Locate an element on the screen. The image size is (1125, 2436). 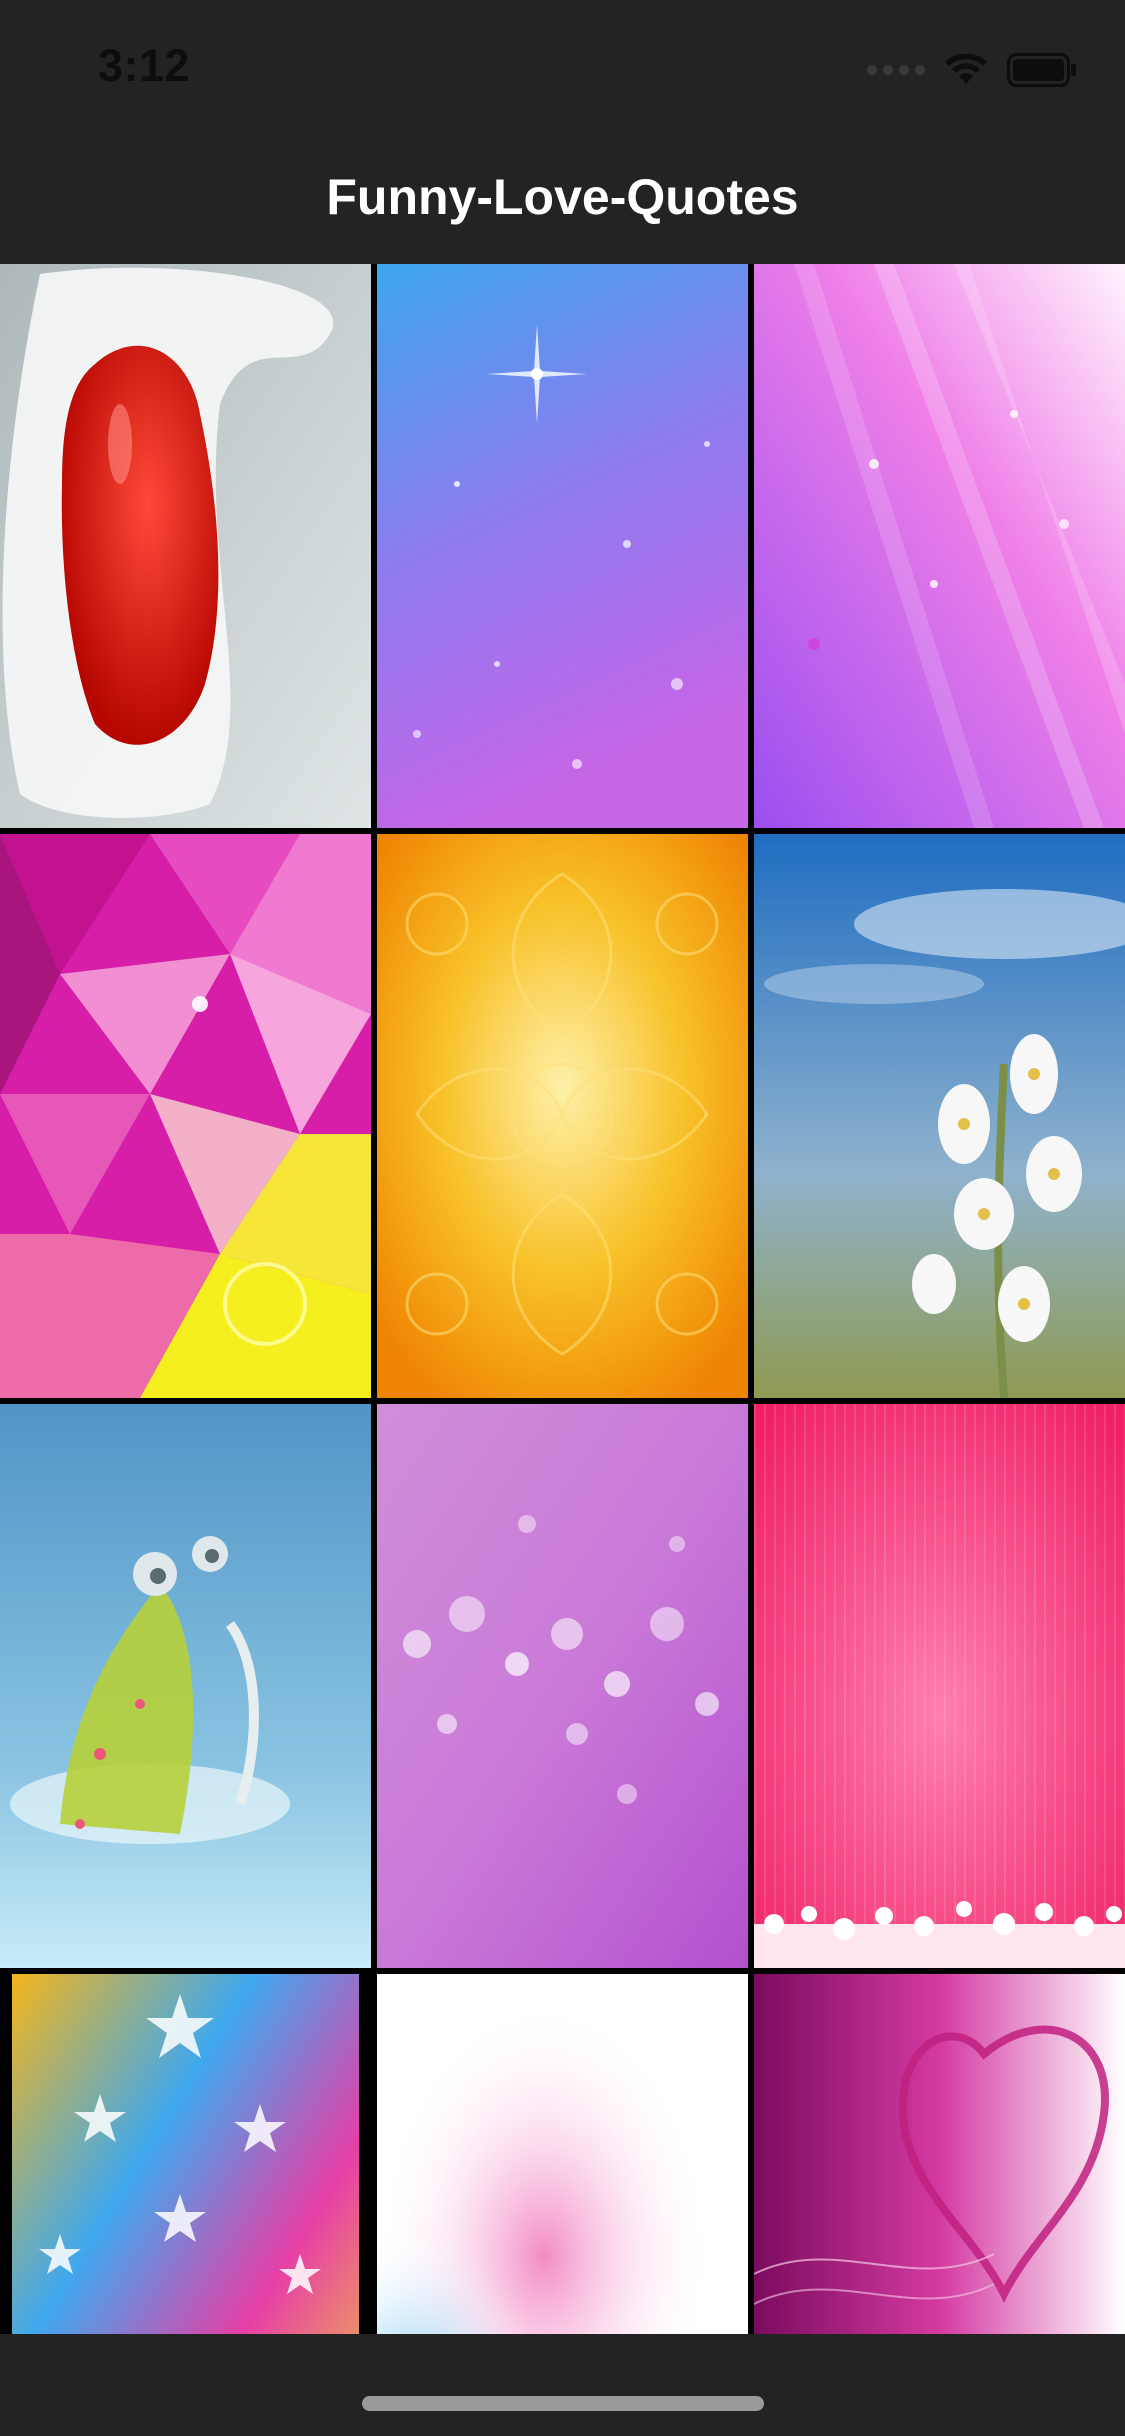
grid-item-white-flowers is located at coordinates (939, 1116).